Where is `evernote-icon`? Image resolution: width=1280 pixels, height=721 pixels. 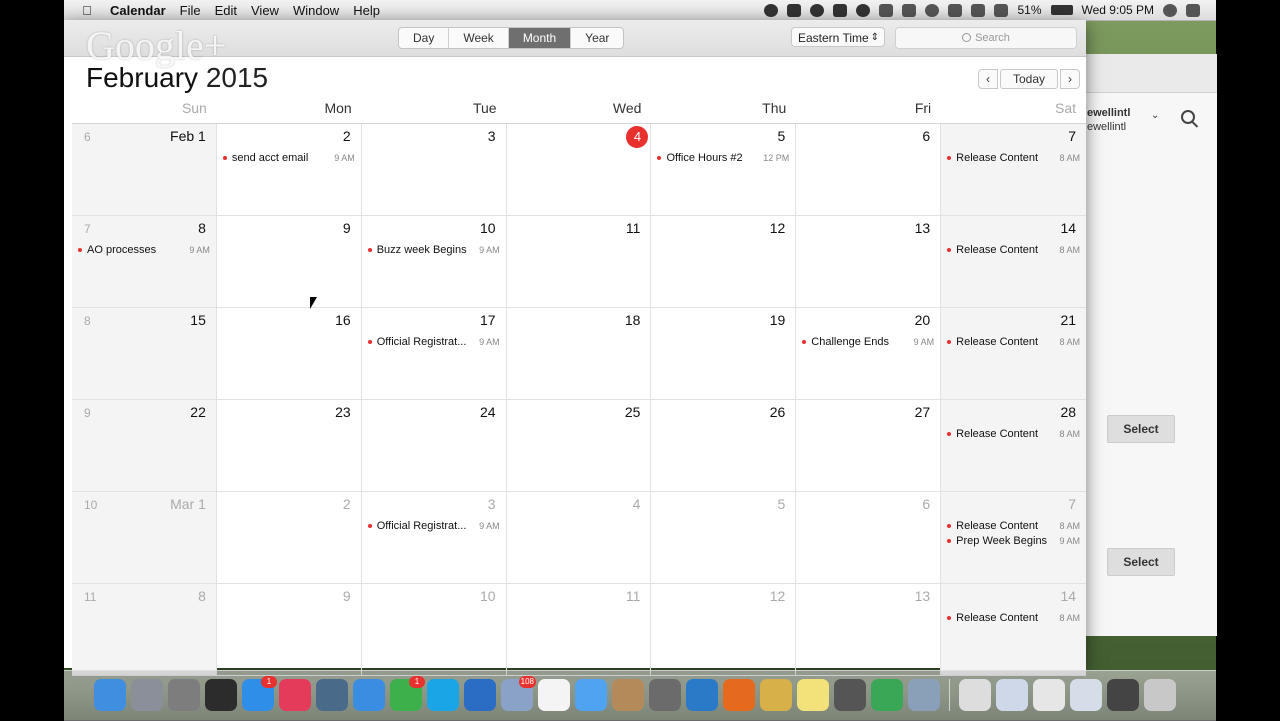
evernote-icon is located at coordinates (817, 10).